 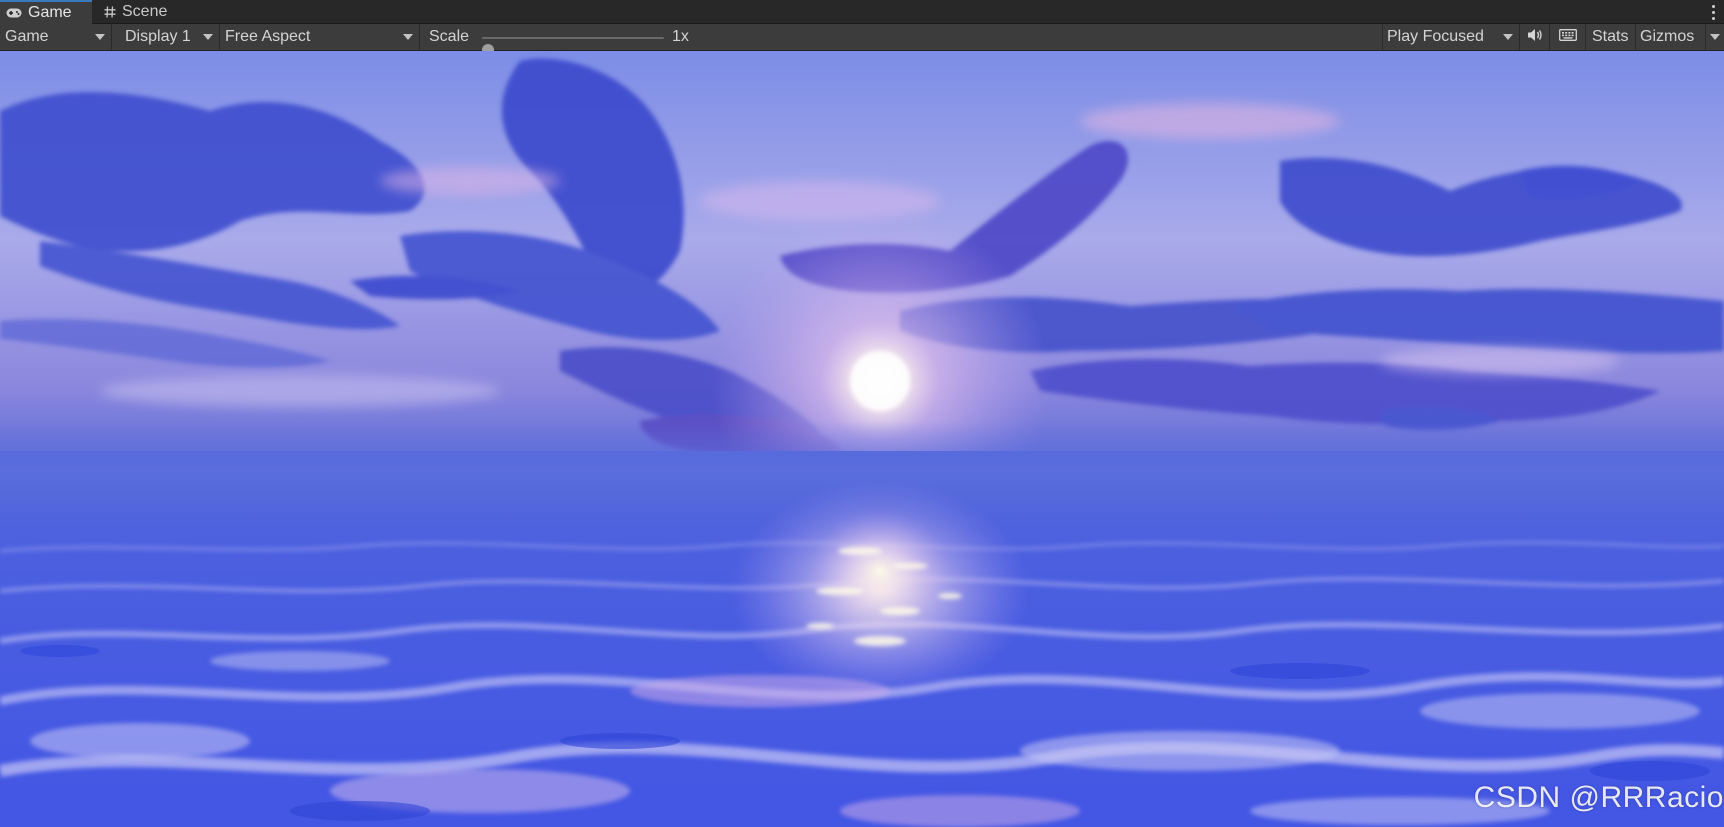 I want to click on display-dropdown-label: Display 1, so click(x=158, y=36).